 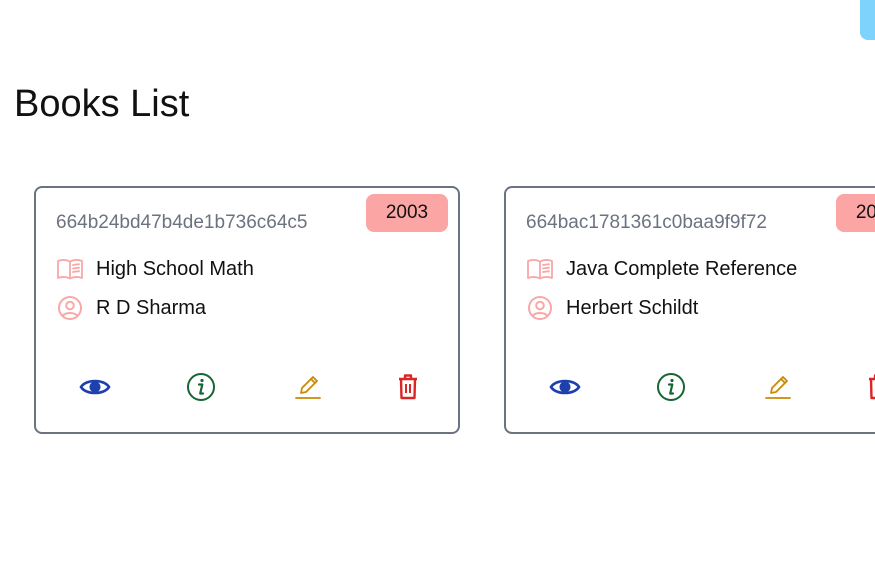 I want to click on book-id: 664bac1781361c0baa9f9f72, so click(x=646, y=222).